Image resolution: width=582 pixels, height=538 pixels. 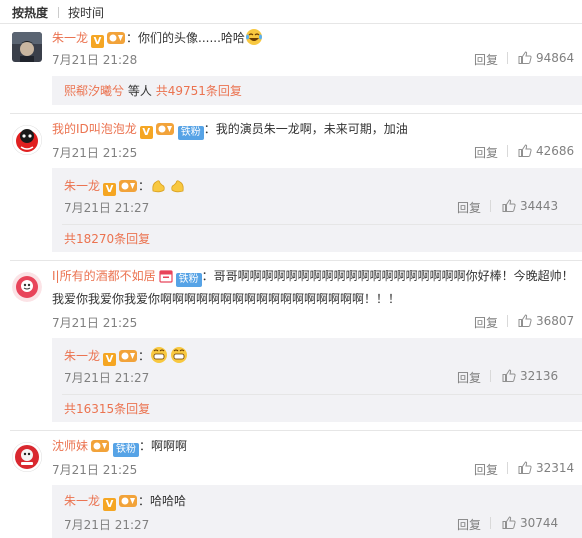 I want to click on like-button: 36807, so click(x=546, y=321).